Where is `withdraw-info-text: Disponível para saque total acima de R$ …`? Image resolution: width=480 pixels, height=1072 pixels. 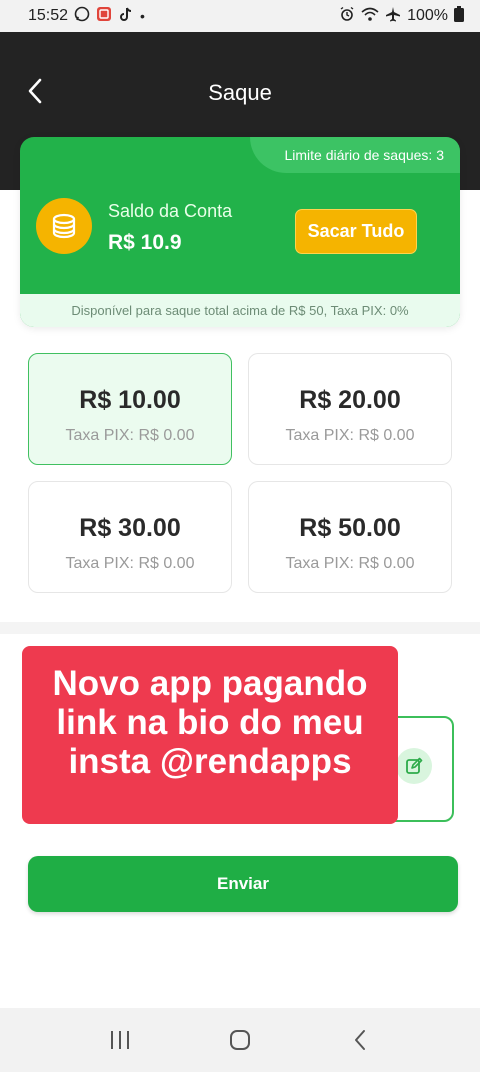
withdraw-info-text: Disponível para saque total acima de R$ … is located at coordinates (240, 310).